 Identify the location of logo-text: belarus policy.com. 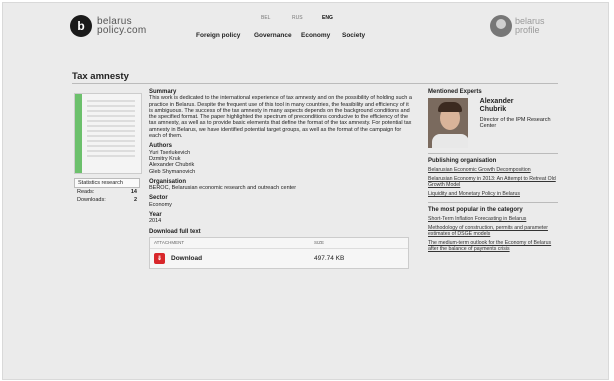
(122, 26).